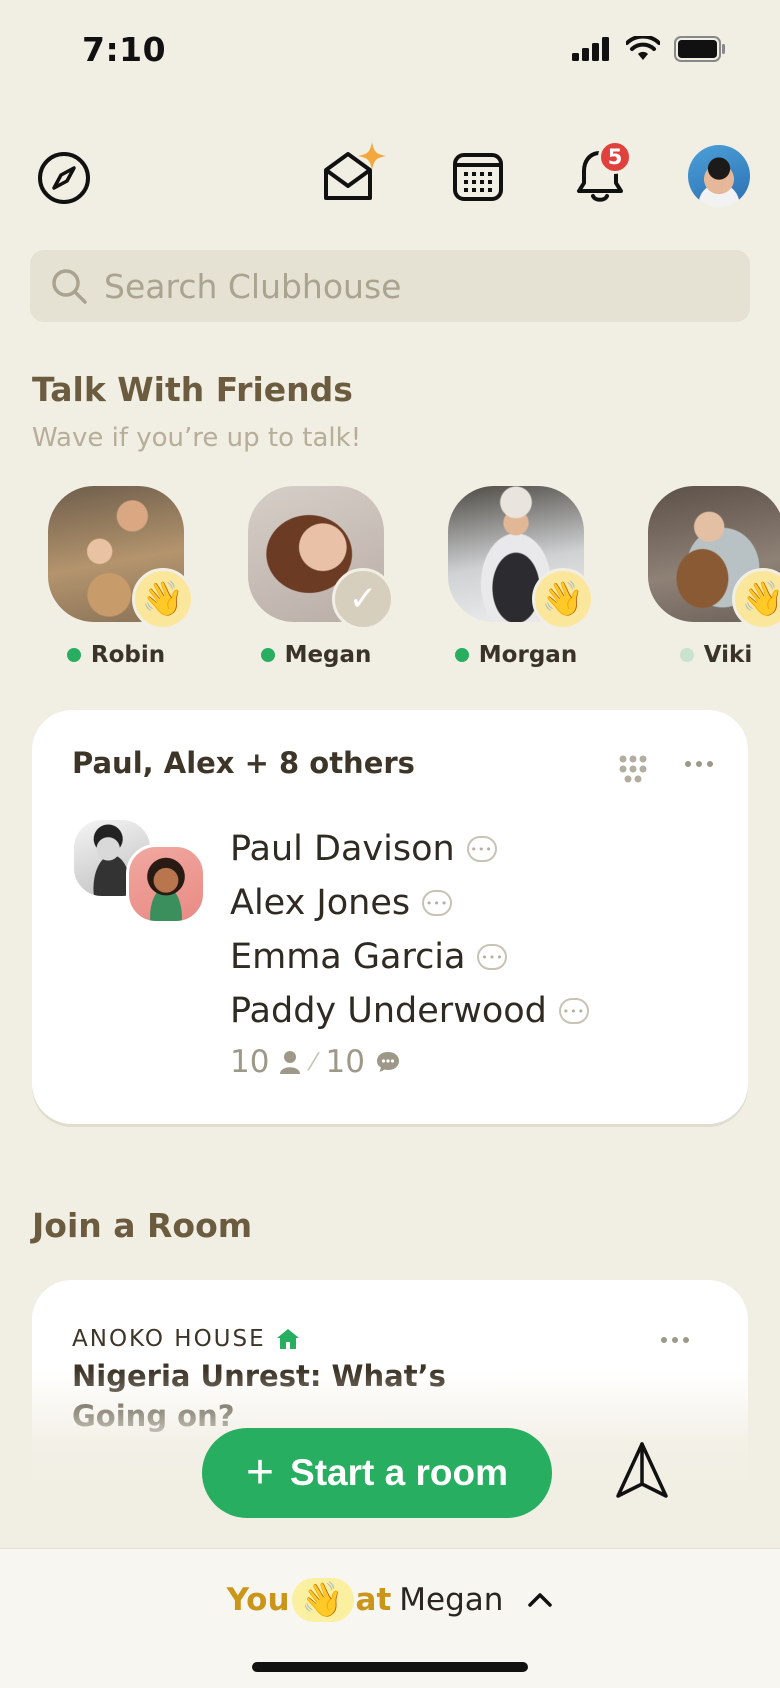  I want to click on speaker-name: Emma Garcia, so click(348, 957).